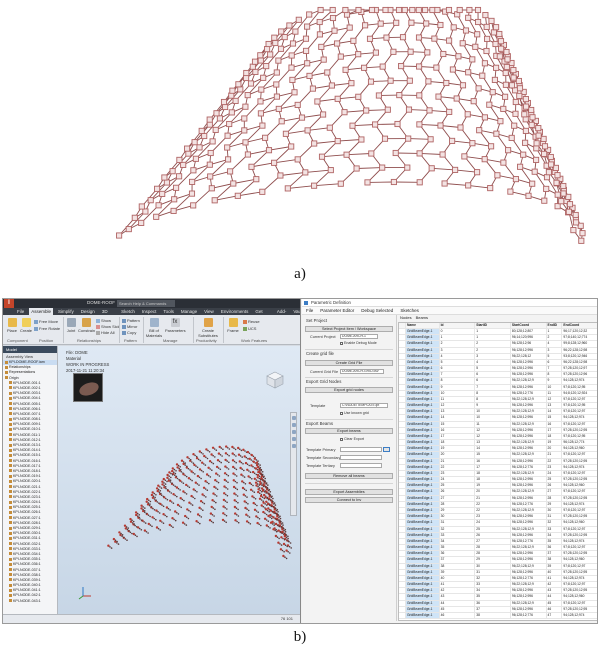  Describe the element at coordinates (349, 329) in the screenshot. I see `select-project-button: Select Project Item / Workspace` at that location.